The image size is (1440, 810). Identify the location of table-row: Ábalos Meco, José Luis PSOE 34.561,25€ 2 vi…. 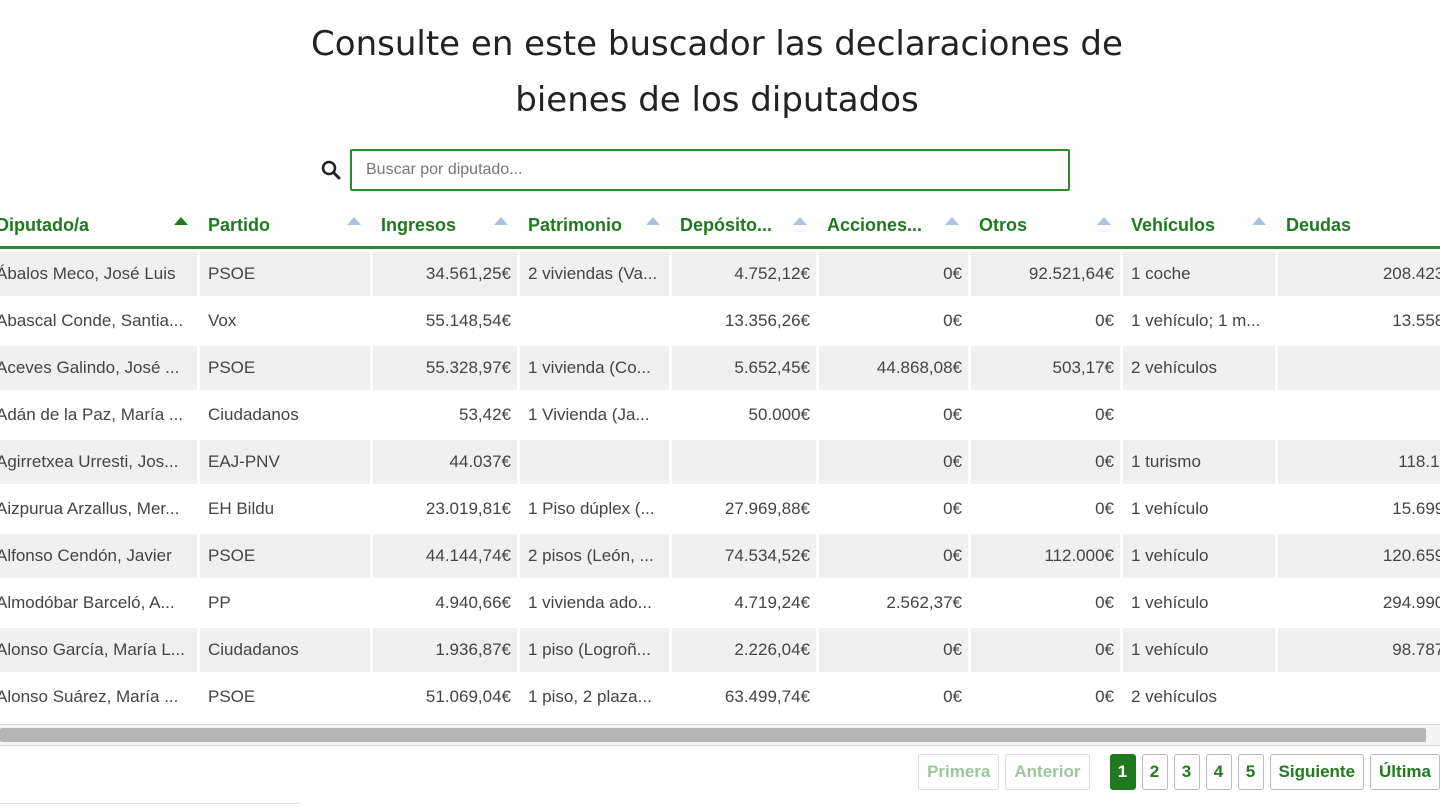
(720, 272).